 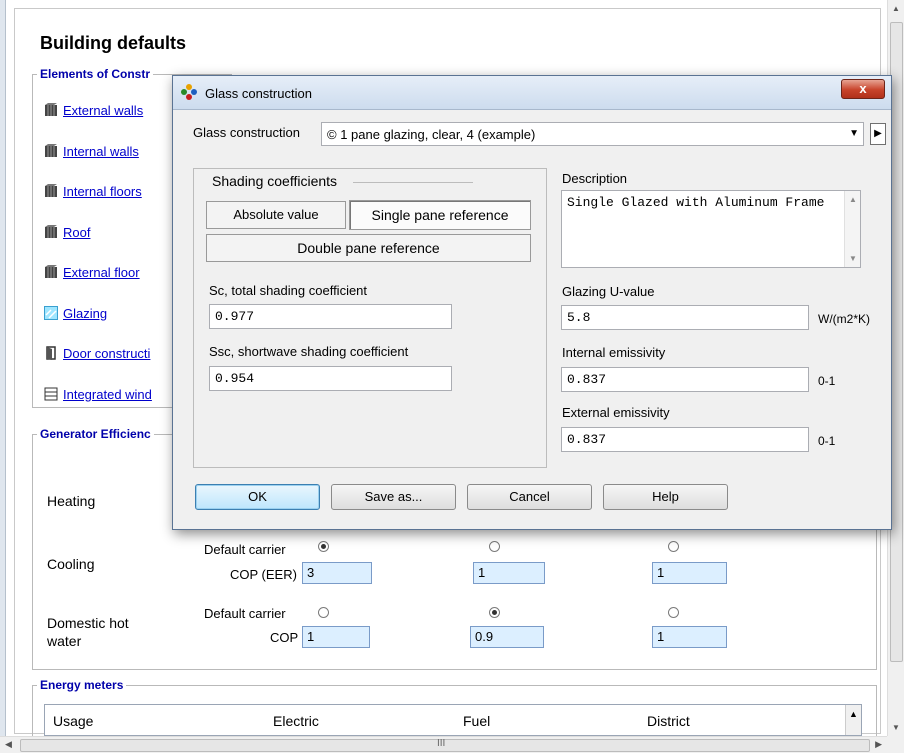 I want to click on close-button: x, so click(x=863, y=89).